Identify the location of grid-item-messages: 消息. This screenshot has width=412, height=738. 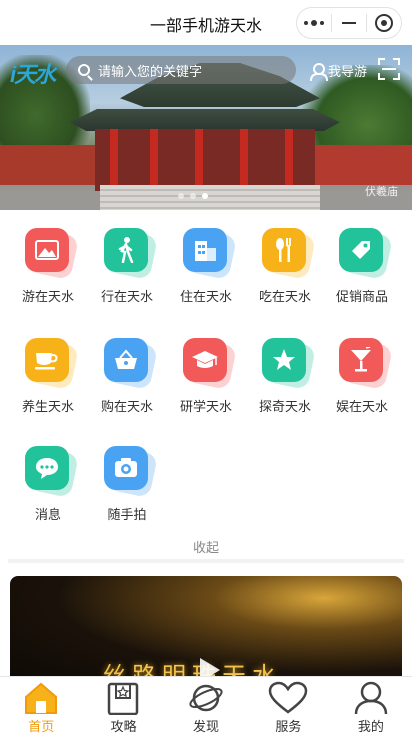
(48, 485).